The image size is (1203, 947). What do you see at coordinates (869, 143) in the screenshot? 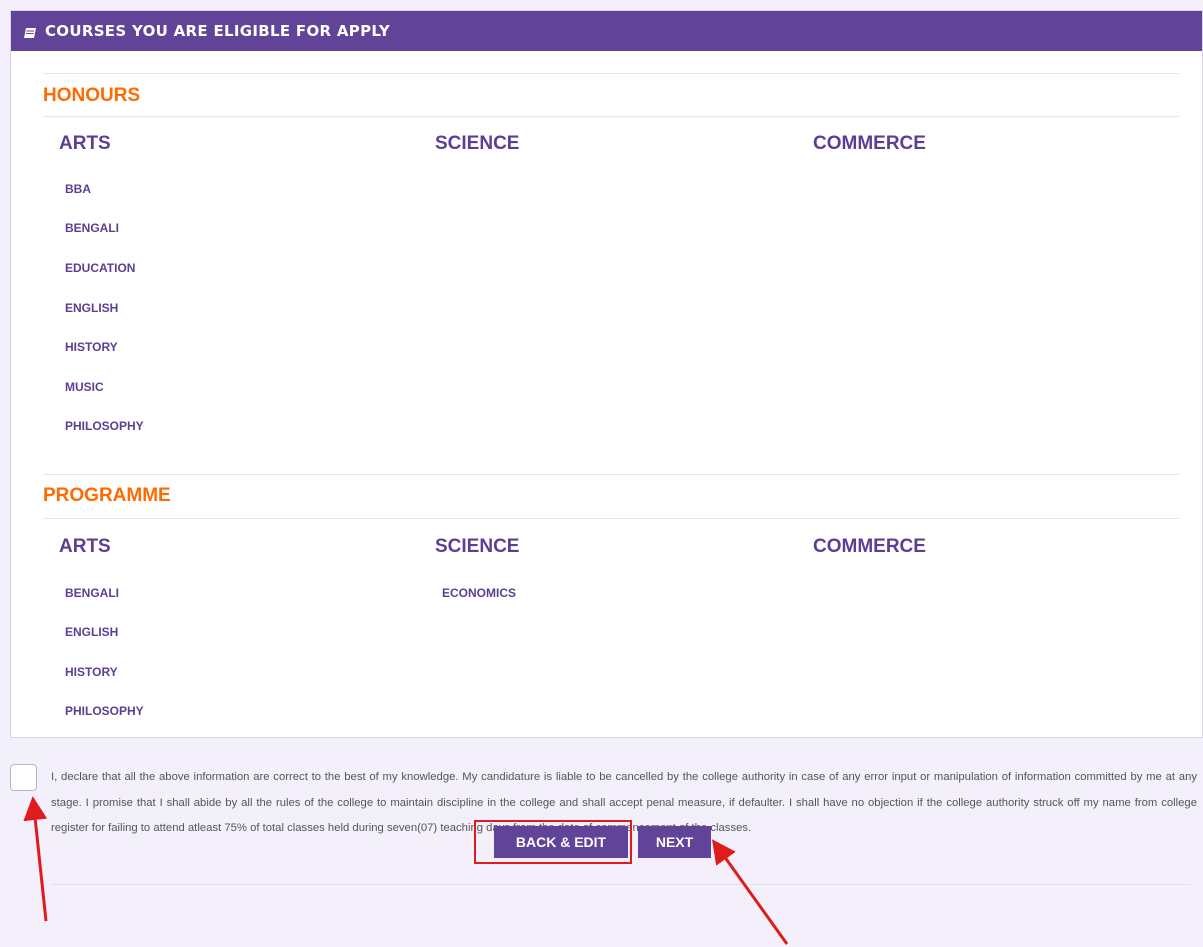
I see `honours-commerce-heading: COMMERCE` at bounding box center [869, 143].